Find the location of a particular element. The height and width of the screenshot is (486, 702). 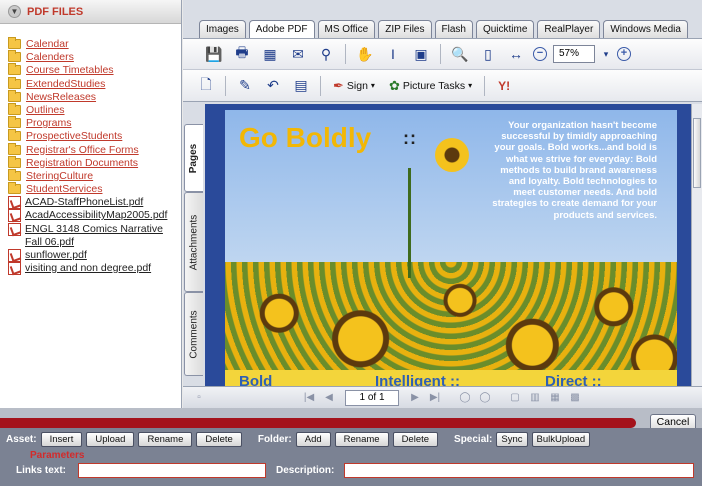

list-item: ENGL 3148 Comics Narrative Fall 06.pdf is located at coordinates (92, 235).